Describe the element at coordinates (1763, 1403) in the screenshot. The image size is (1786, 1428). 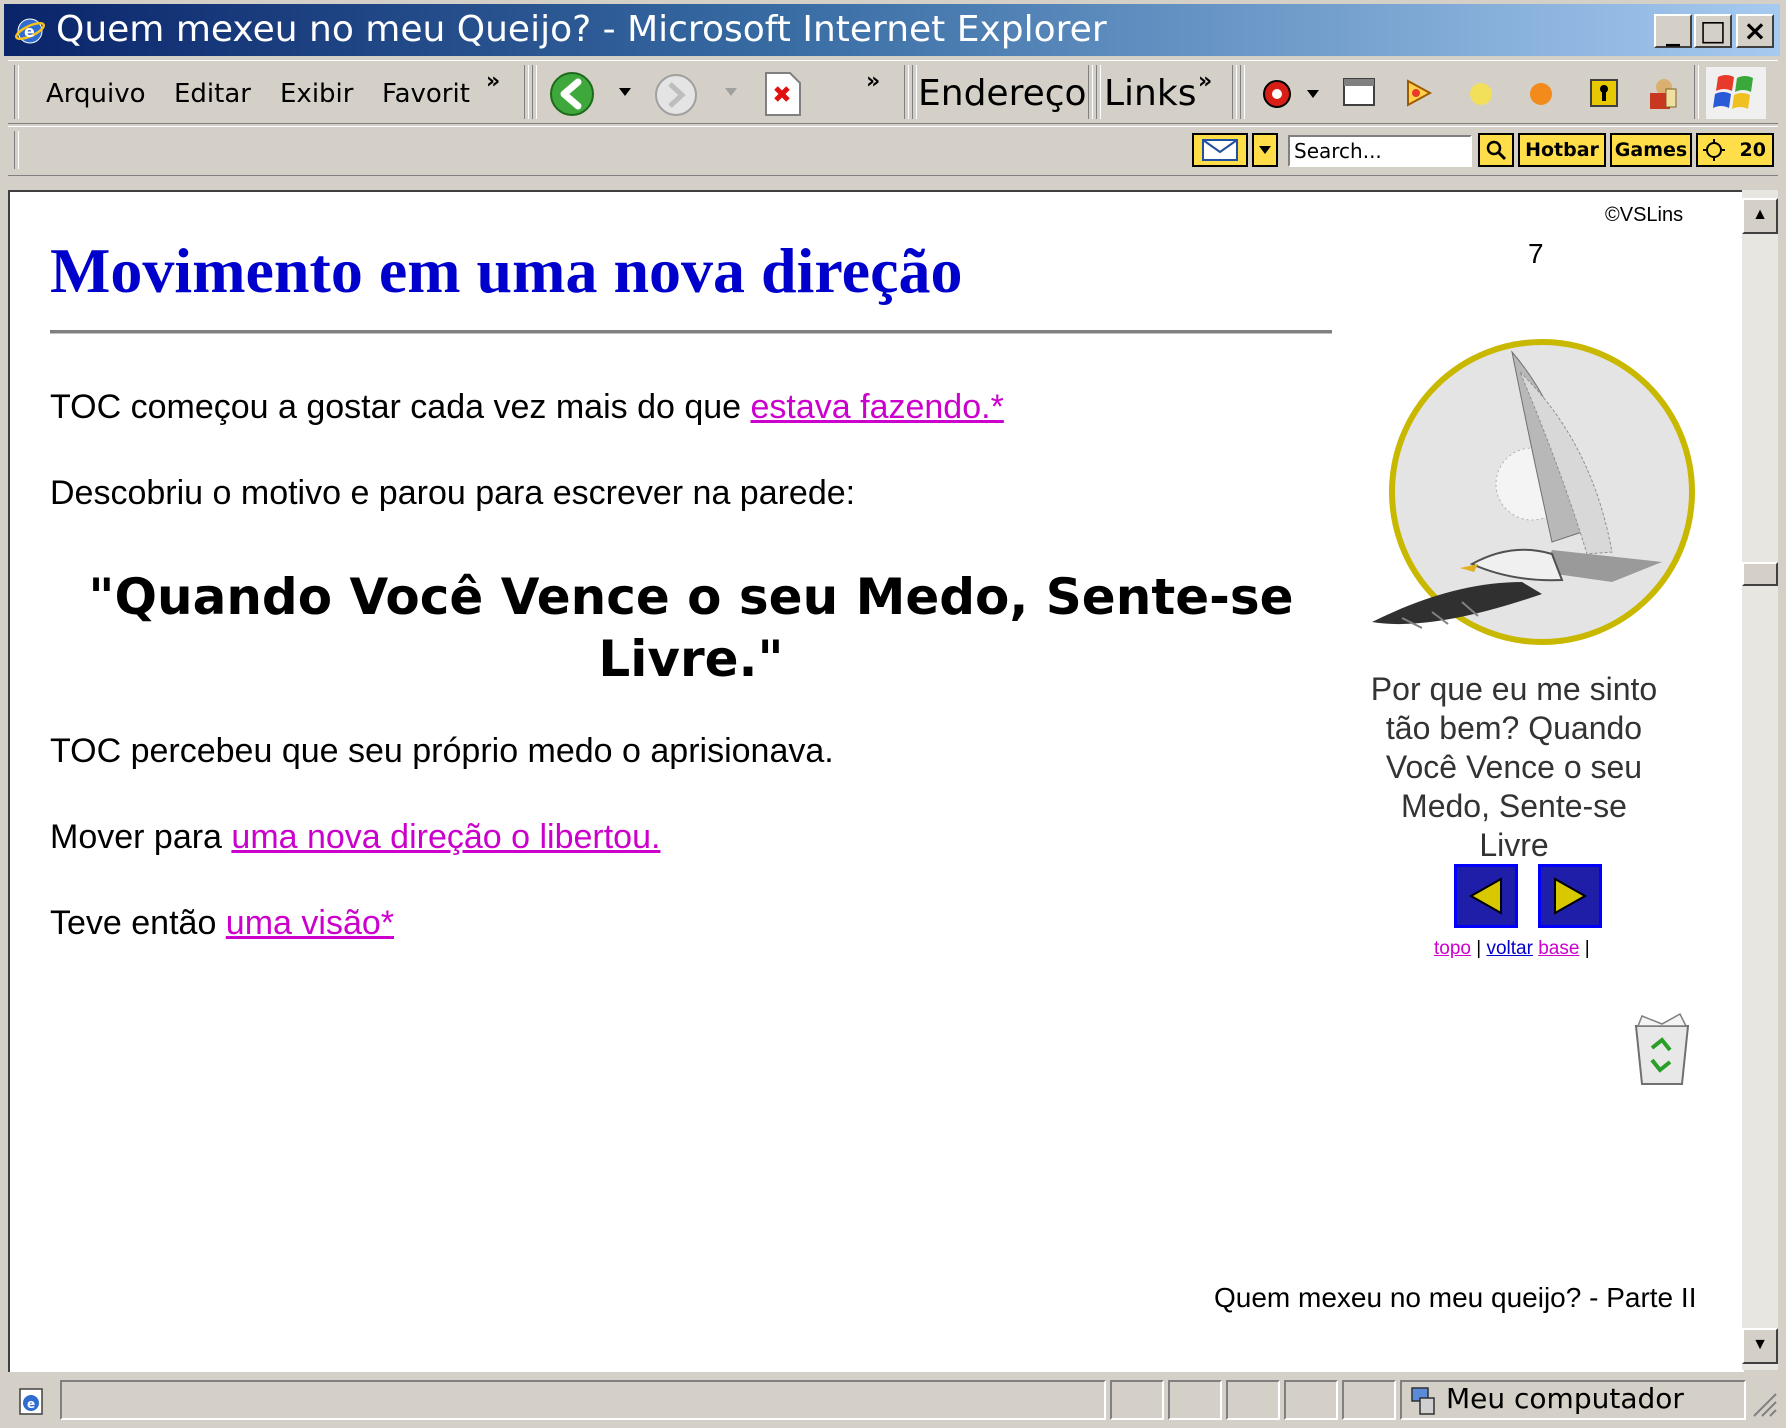
I see `resize-grip-icon` at that location.